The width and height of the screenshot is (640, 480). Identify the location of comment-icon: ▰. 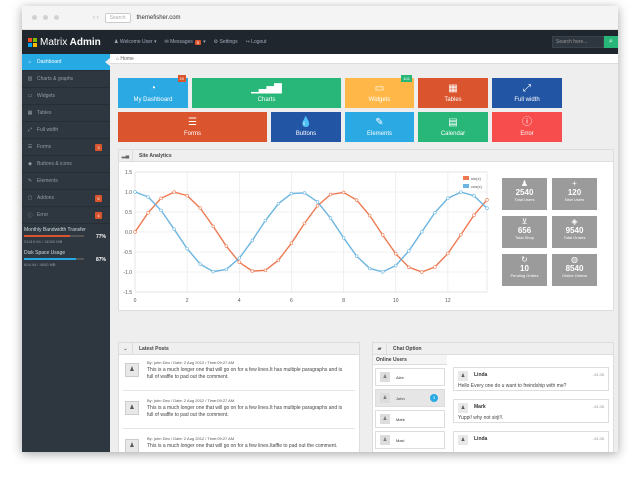
(380, 349).